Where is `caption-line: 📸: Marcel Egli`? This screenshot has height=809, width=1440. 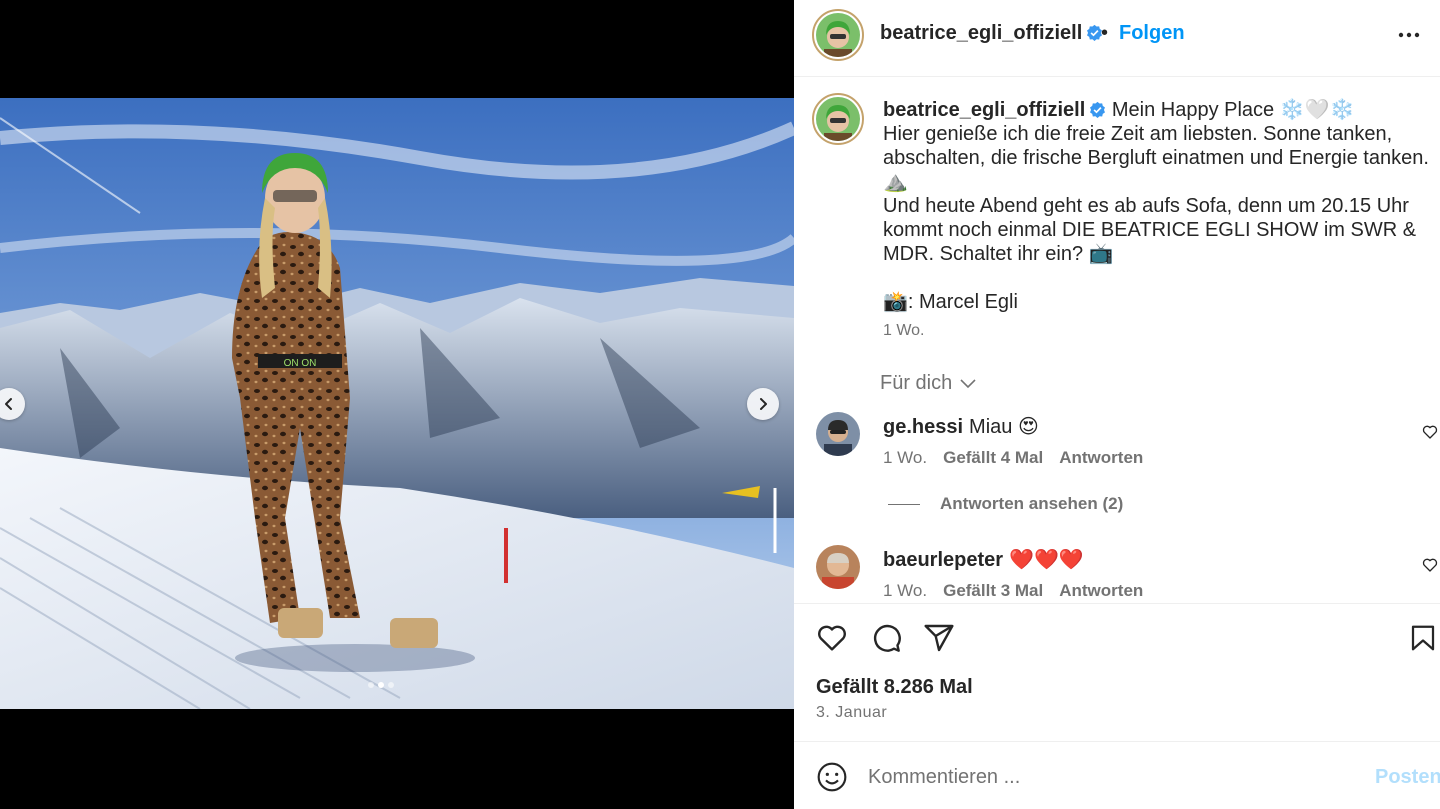 caption-line: 📸: Marcel Egli is located at coordinates (950, 302).